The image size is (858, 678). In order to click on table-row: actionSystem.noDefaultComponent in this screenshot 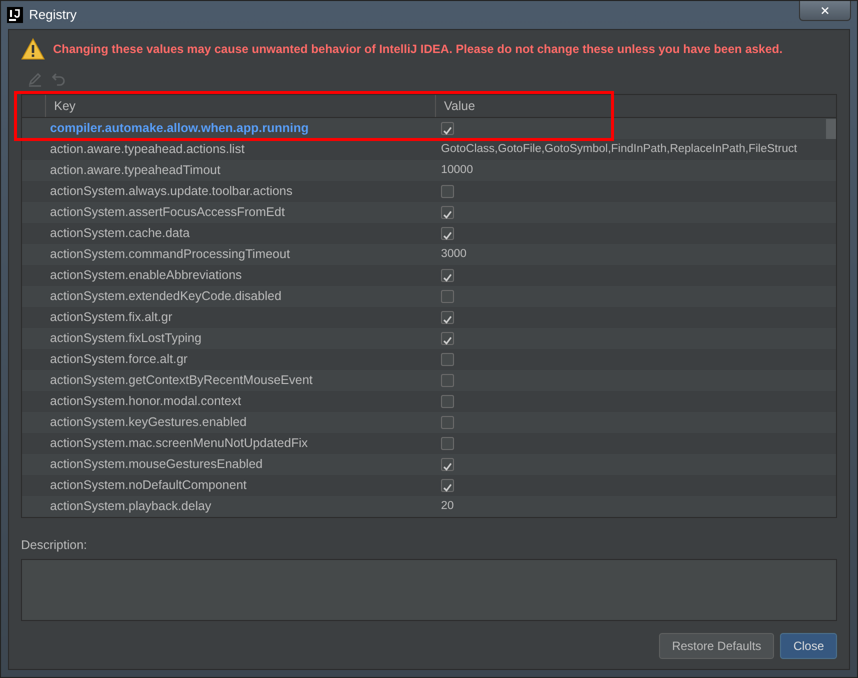, I will do `click(429, 485)`.